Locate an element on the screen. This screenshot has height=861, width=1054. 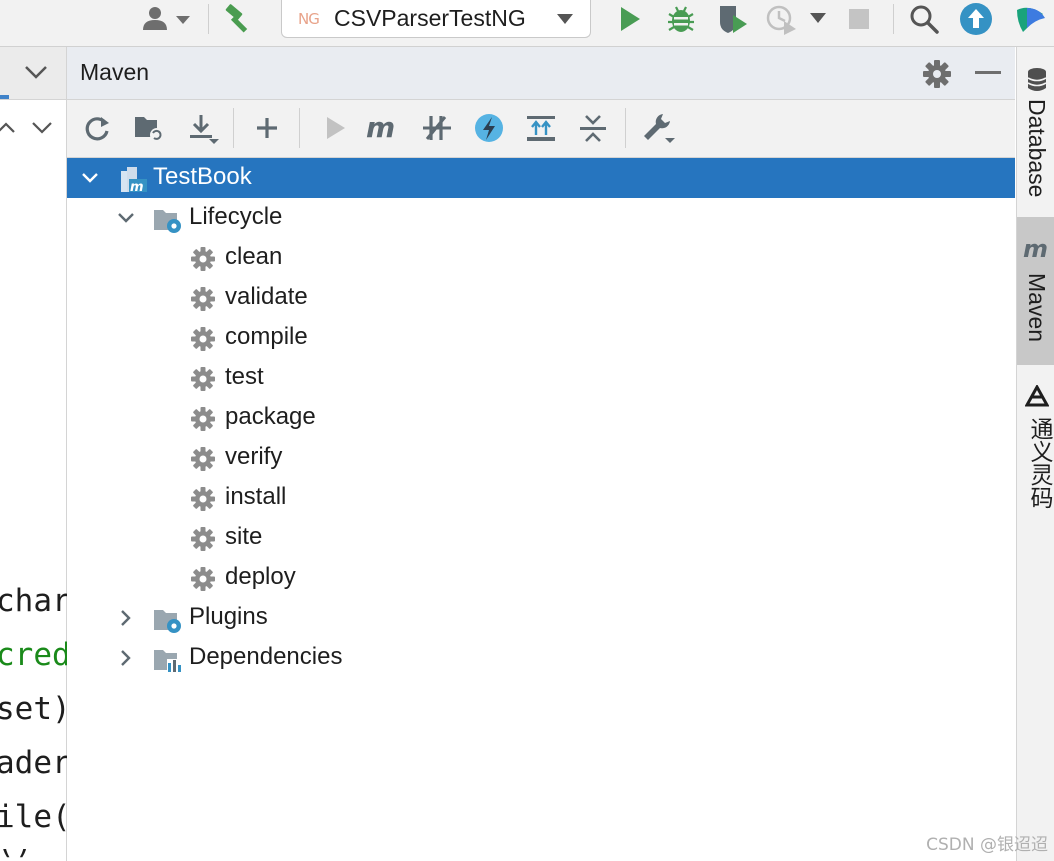
coverage-icon is located at coordinates (733, 19).